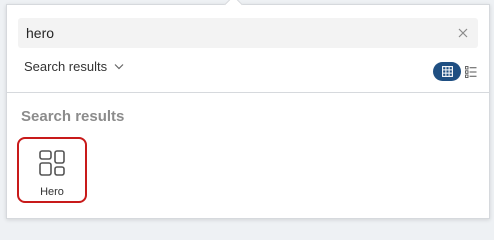 This screenshot has height=240, width=494. What do you see at coordinates (233, 33) in the screenshot?
I see `search-input` at bounding box center [233, 33].